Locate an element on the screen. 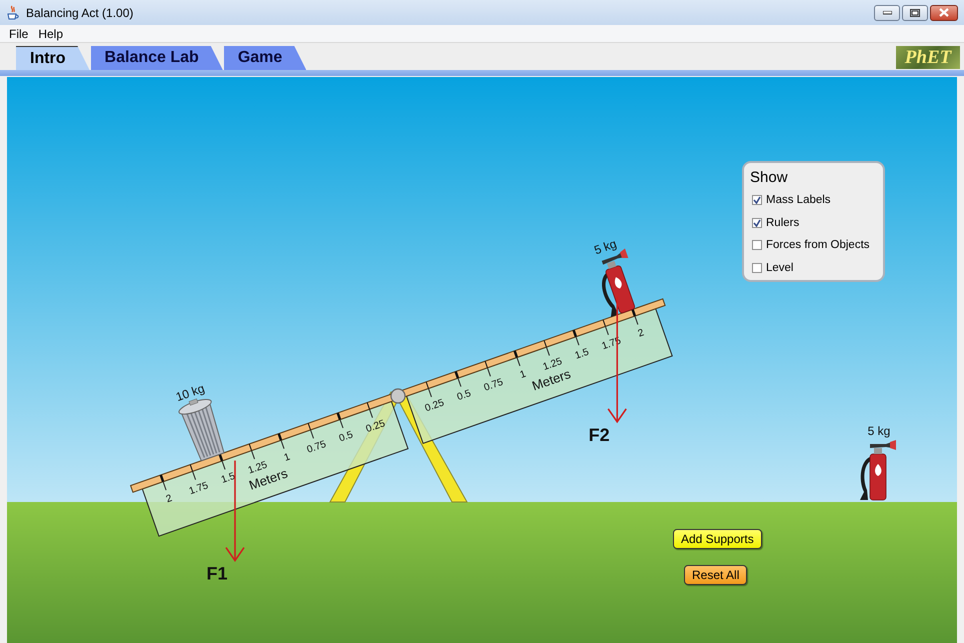  checkbox-label: Level is located at coordinates (780, 268).